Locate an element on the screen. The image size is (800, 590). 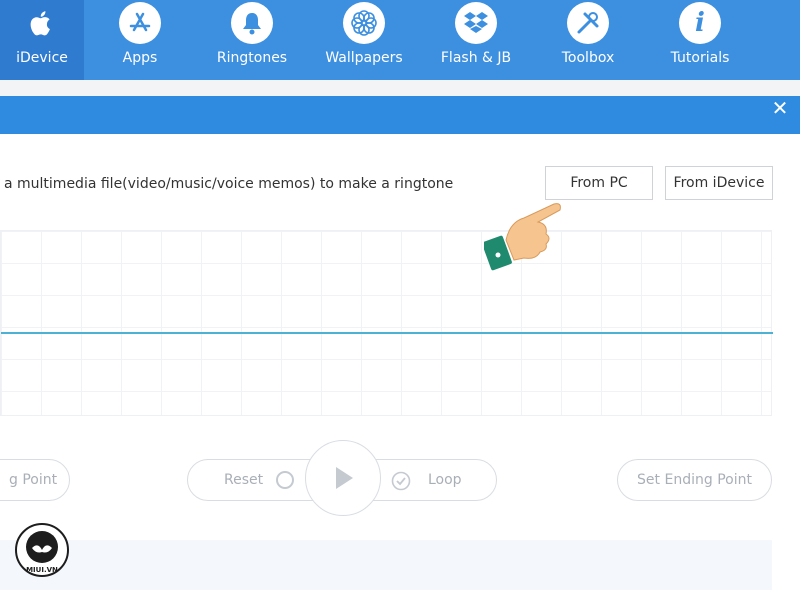
nav-label: iDevice is located at coordinates (42, 58).